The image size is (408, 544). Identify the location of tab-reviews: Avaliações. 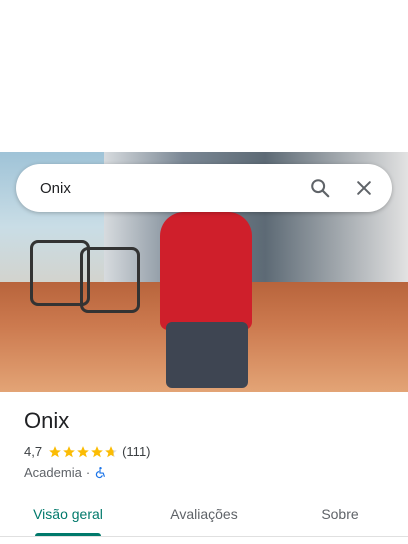
(204, 516).